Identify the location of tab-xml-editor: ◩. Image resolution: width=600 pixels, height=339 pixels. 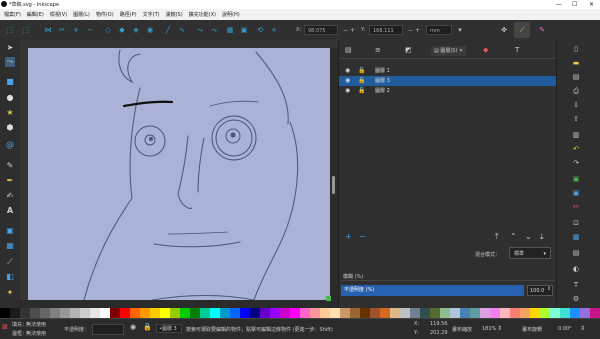
(408, 50).